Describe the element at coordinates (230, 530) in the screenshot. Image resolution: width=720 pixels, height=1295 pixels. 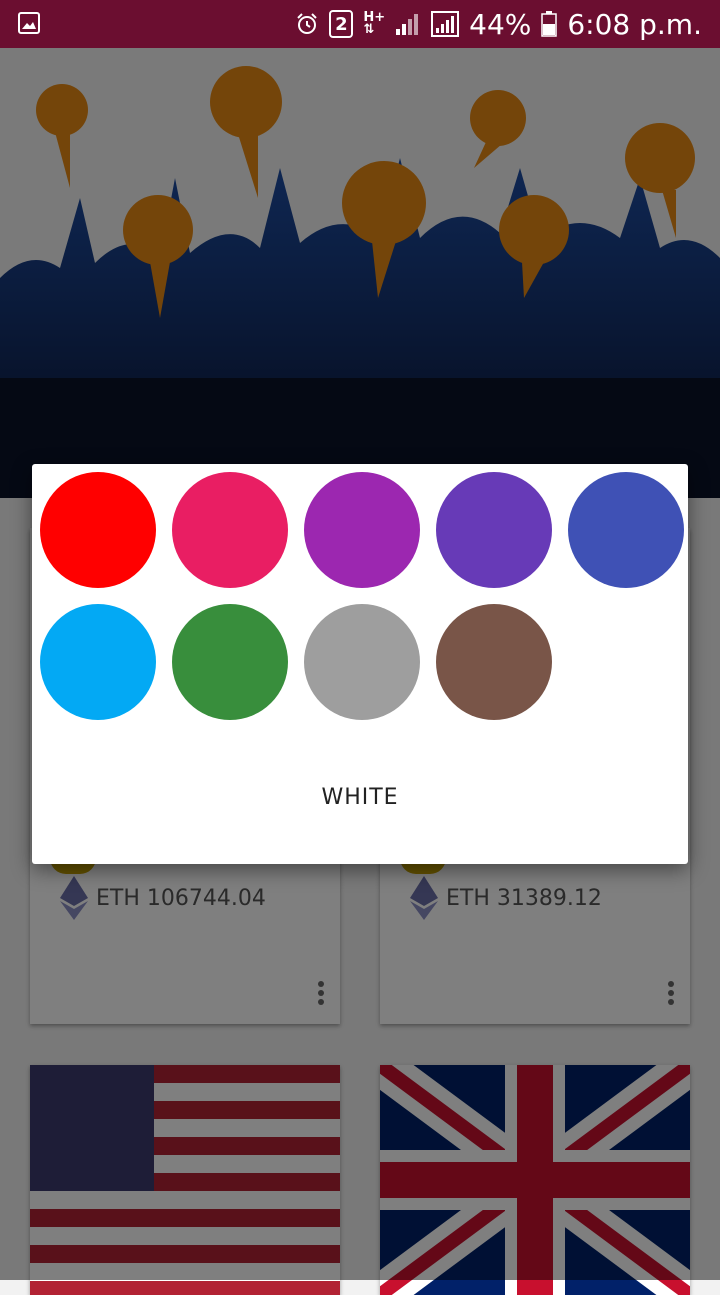
I see `color-swatch-pink` at that location.